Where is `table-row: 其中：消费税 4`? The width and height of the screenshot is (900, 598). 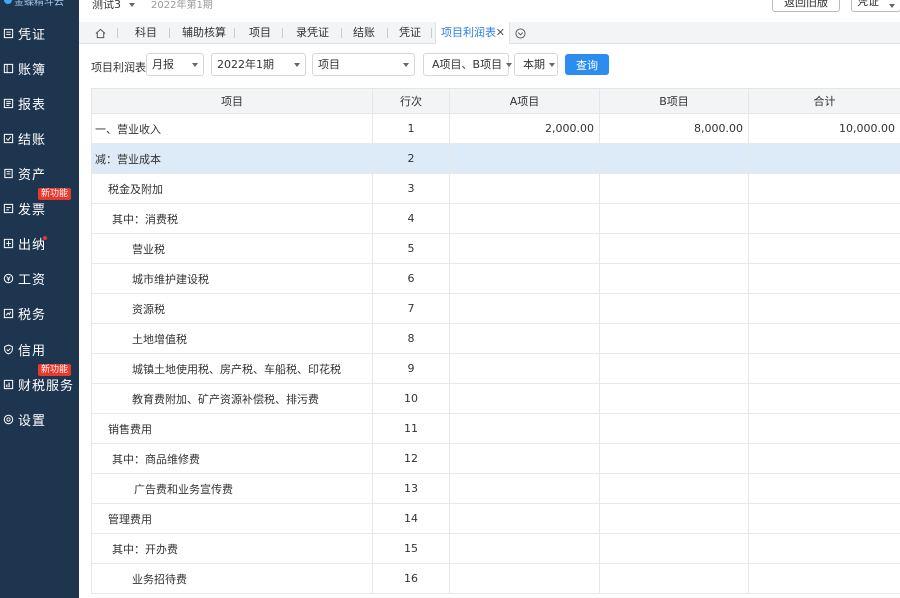 table-row: 其中：消费税 4 is located at coordinates (495, 218).